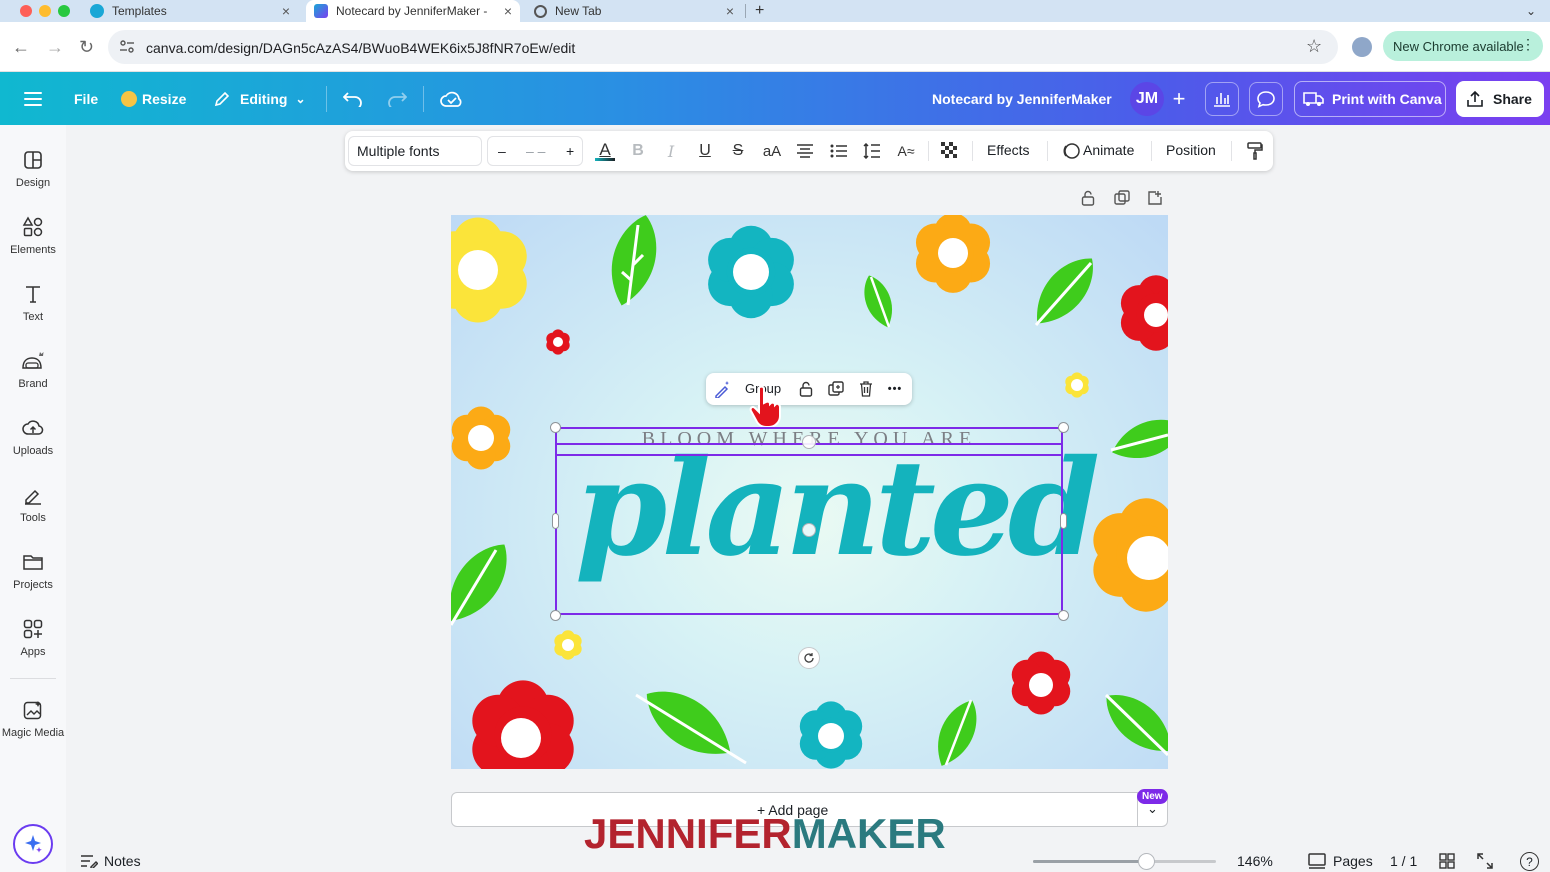 This screenshot has width=1550, height=872. Describe the element at coordinates (1008, 150) in the screenshot. I see `effects-button: Effects` at that location.